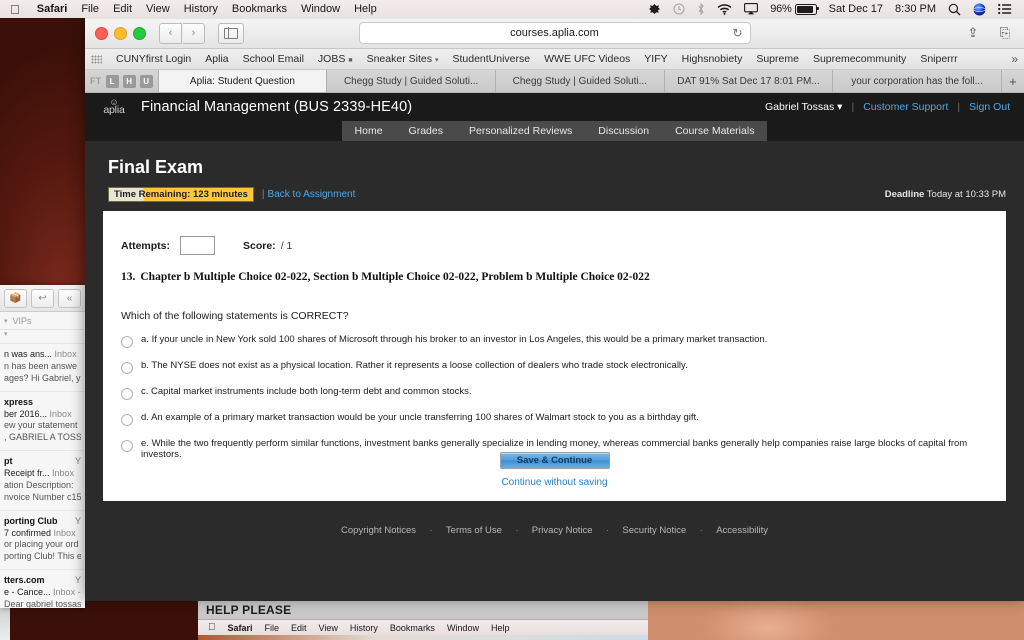 The image size is (1024, 640). I want to click on siri-icon, so click(979, 9).